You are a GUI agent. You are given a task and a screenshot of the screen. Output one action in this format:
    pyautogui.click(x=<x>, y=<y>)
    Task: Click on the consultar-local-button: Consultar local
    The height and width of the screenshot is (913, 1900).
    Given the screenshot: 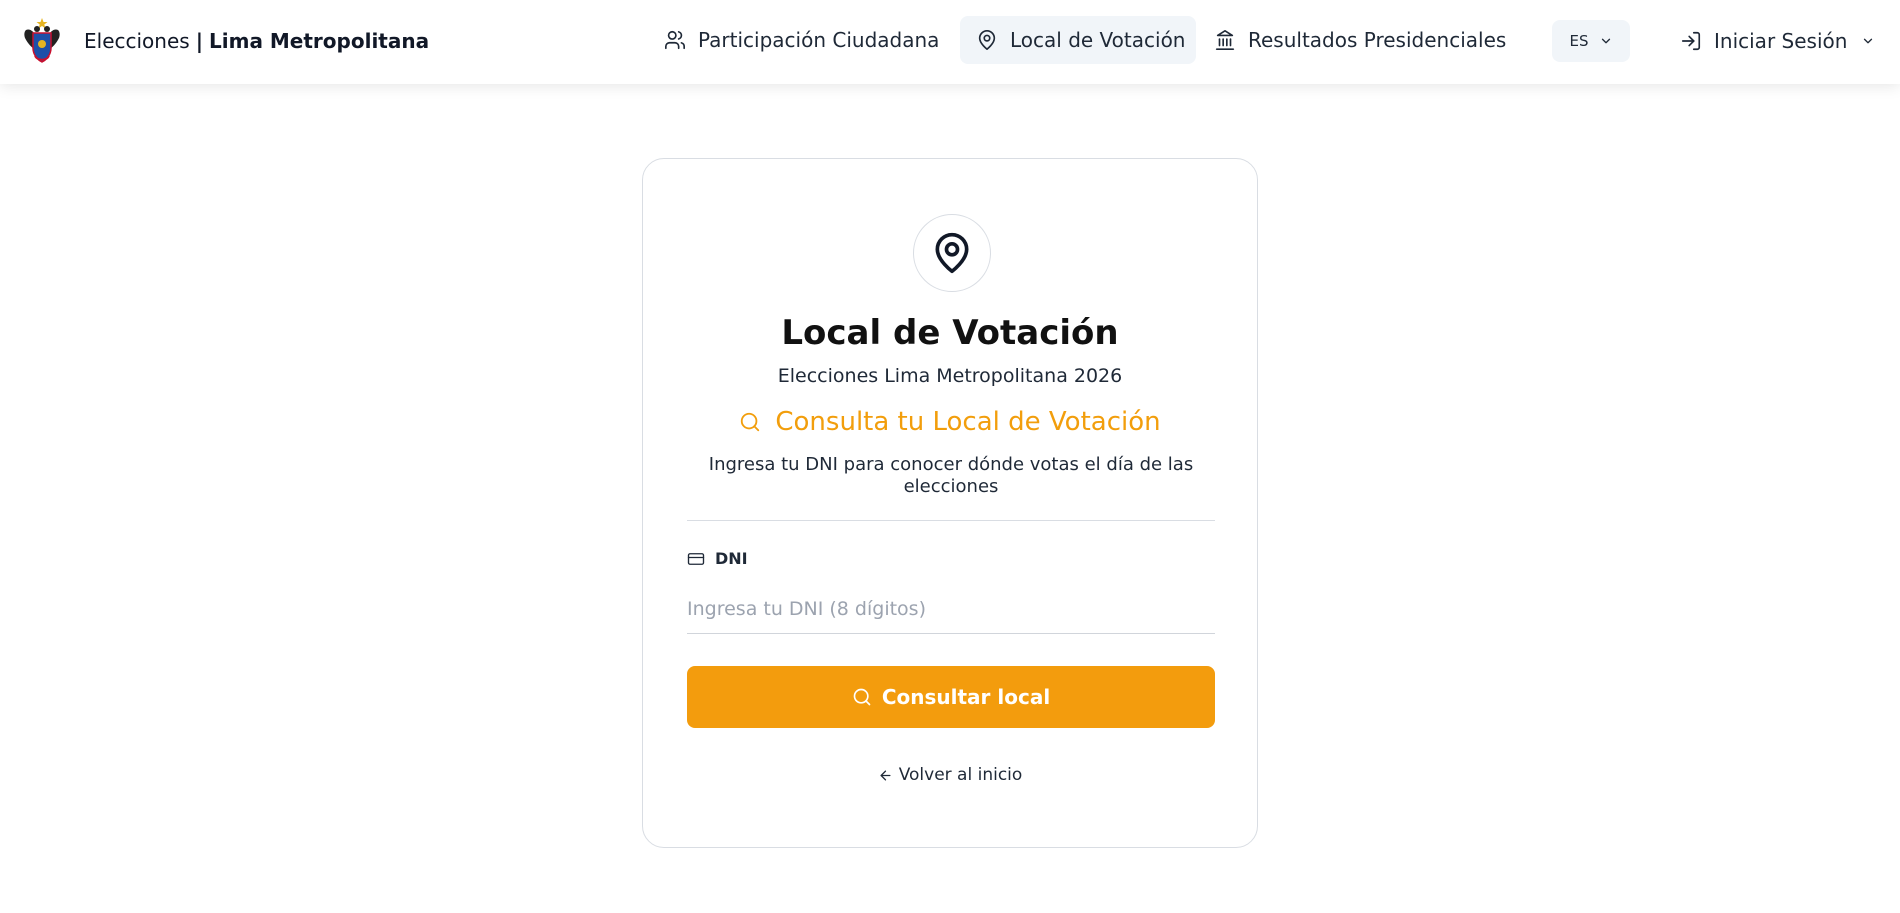 What is the action you would take?
    pyautogui.click(x=951, y=697)
    